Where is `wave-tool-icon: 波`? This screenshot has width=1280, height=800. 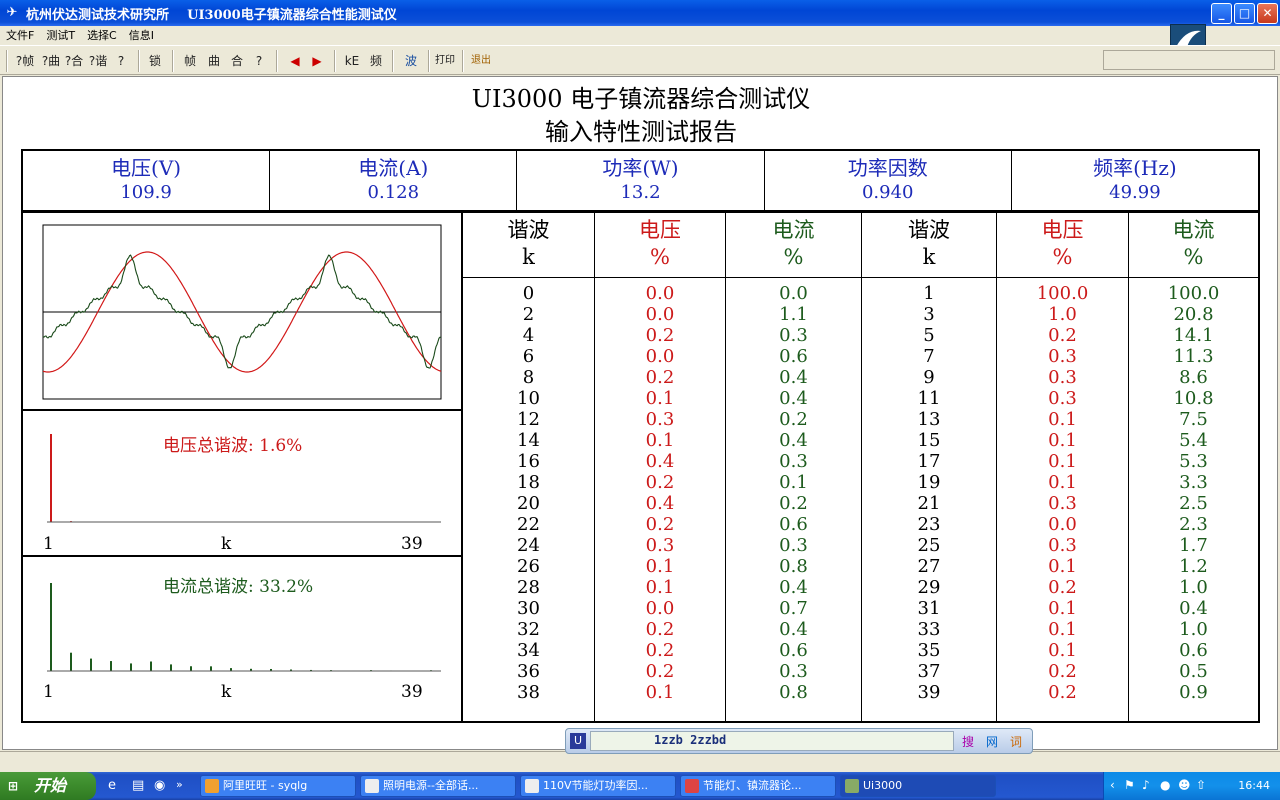 wave-tool-icon: 波 is located at coordinates (411, 61).